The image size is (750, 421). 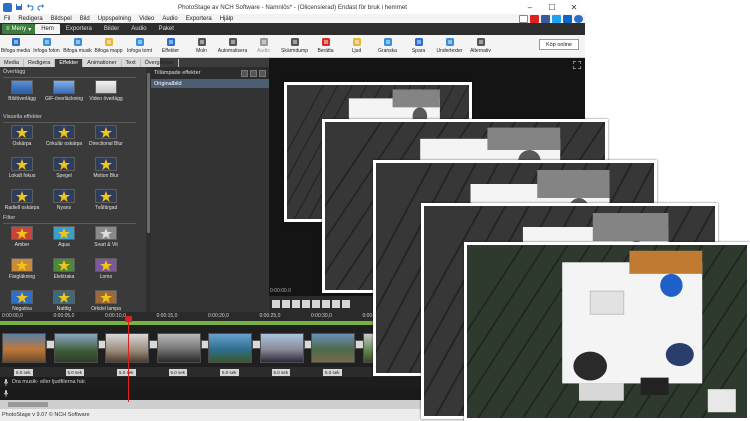 What do you see at coordinates (77, 44) in the screenshot?
I see `toolbar-button-2: Bifoga musik` at bounding box center [77, 44].